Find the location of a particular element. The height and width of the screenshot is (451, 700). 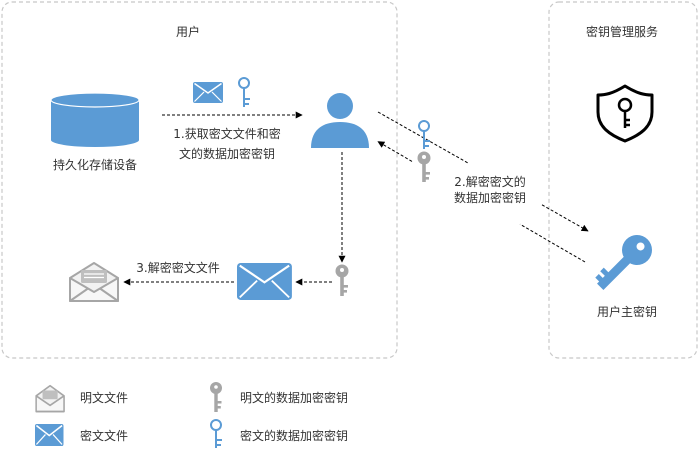

legend-plaintext-file: 明文文件 is located at coordinates (104, 397).